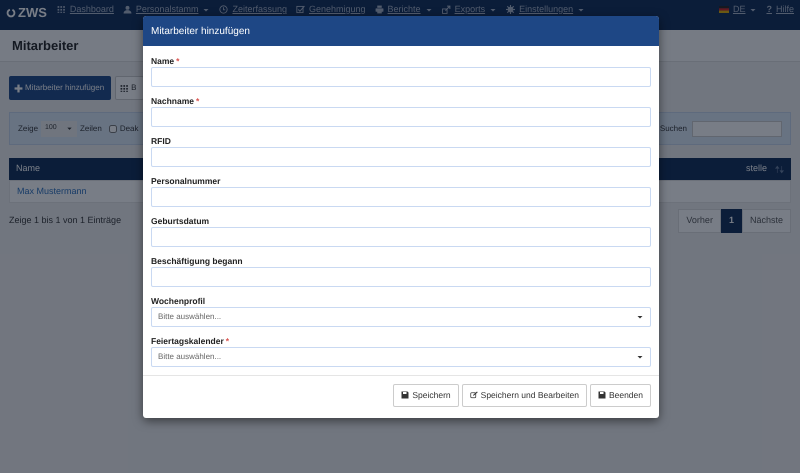 The width and height of the screenshot is (800, 473). What do you see at coordinates (756, 169) in the screenshot?
I see `column-header: stelle` at bounding box center [756, 169].